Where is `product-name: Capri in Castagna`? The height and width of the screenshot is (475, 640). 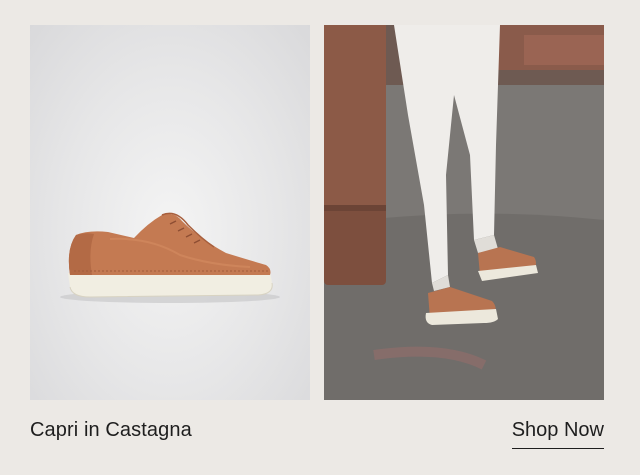
product-name: Capri in Castagna is located at coordinates (111, 430).